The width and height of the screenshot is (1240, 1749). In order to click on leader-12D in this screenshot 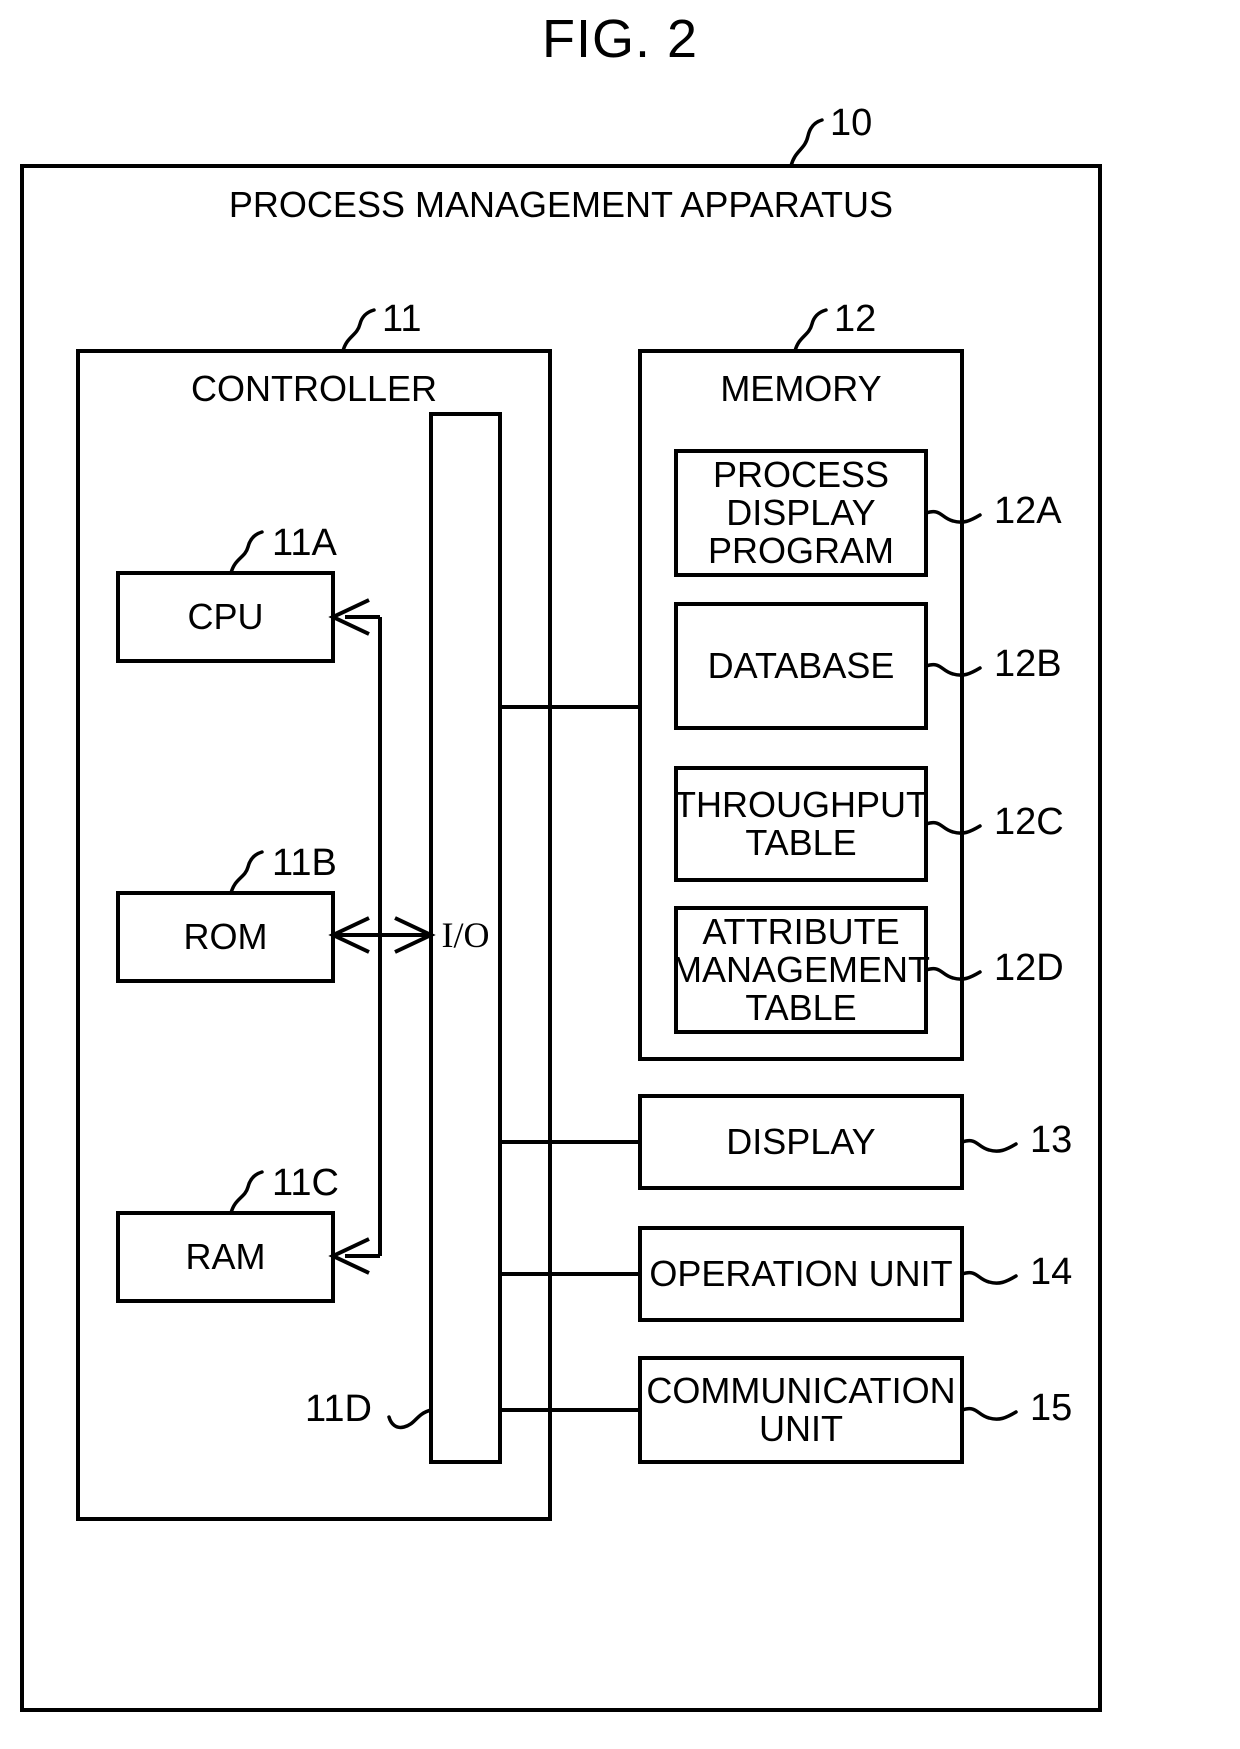, I will do `click(953, 973)`.